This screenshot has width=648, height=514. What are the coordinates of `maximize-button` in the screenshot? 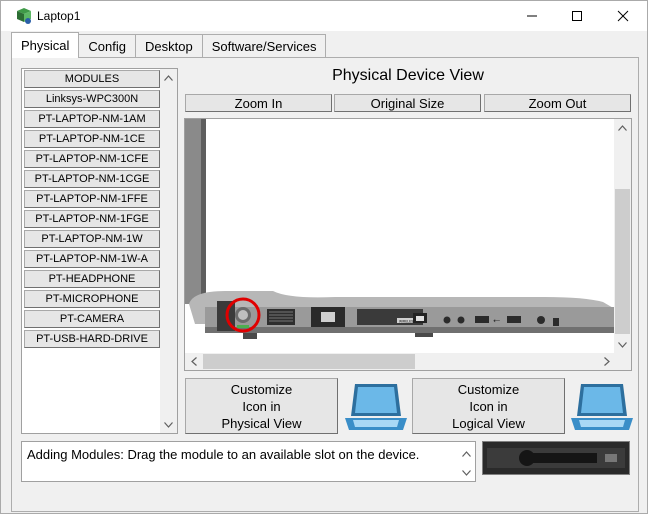 It's located at (577, 16).